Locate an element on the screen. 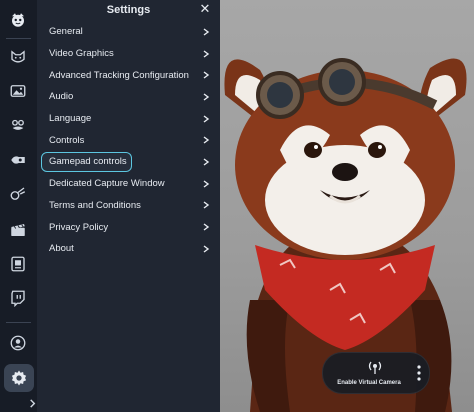  menu-item-label: Terms and Conditions is located at coordinates (95, 205).